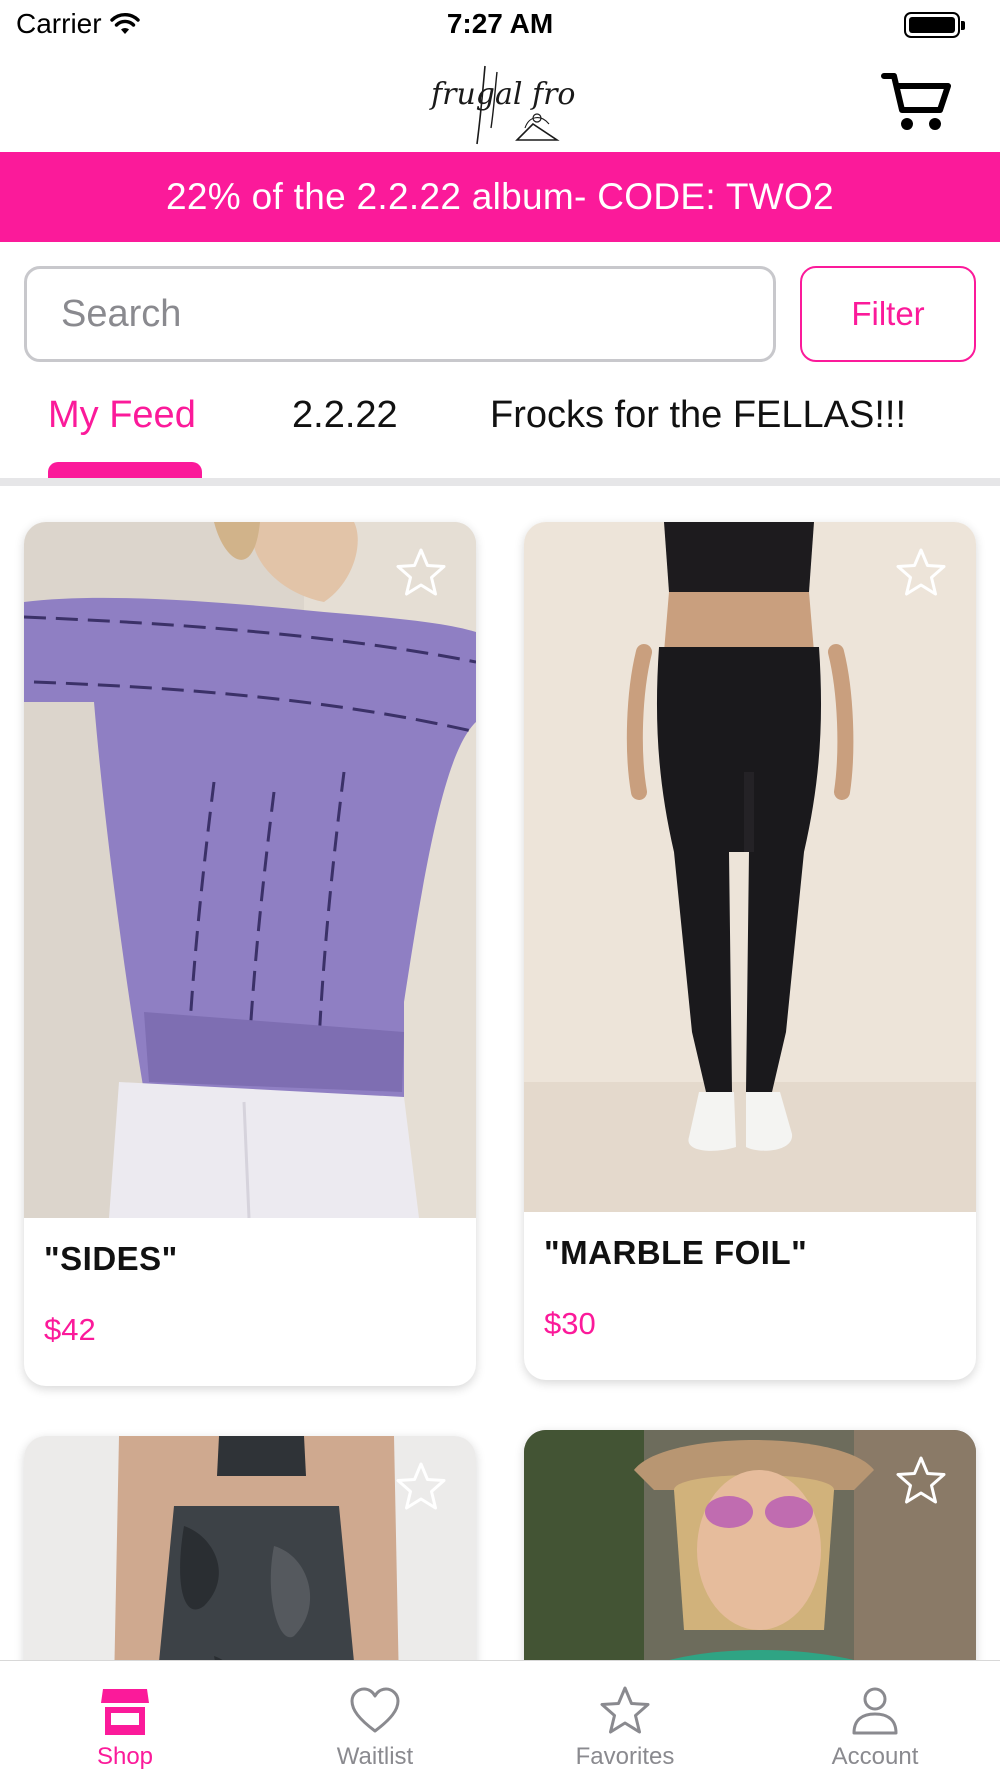 The height and width of the screenshot is (1778, 1000). I want to click on product-price: $42, so click(70, 1329).